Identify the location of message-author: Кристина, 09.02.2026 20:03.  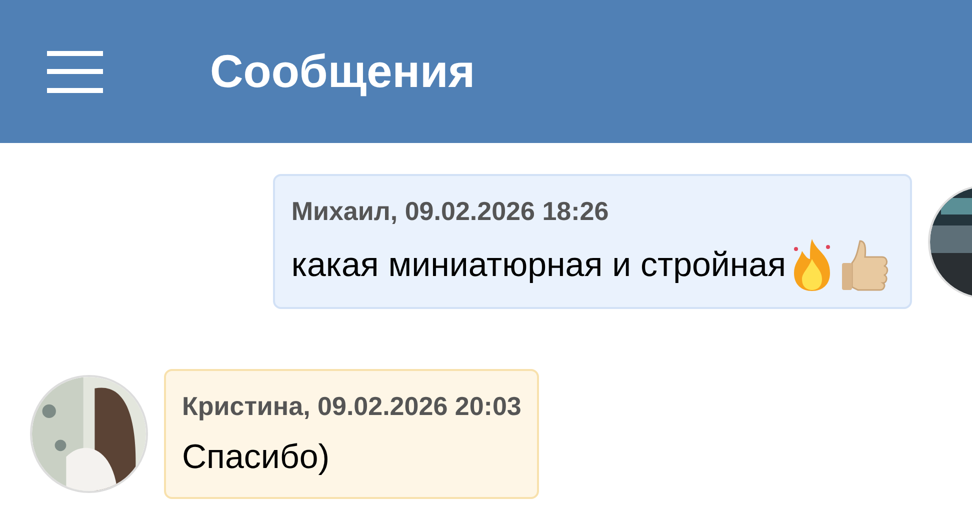
(352, 406).